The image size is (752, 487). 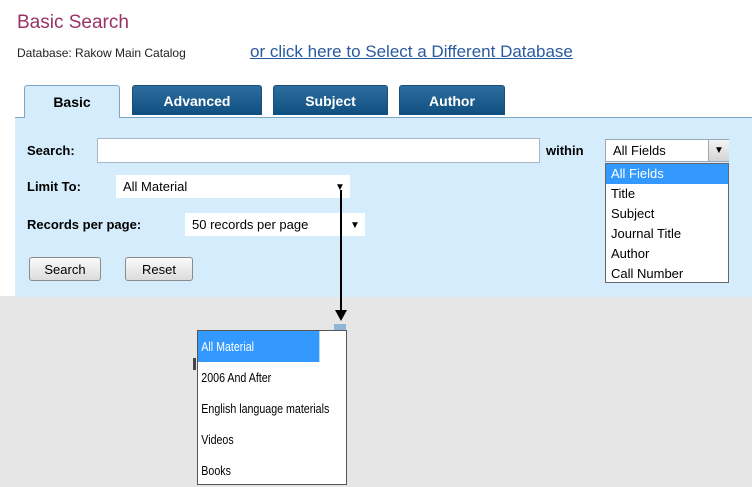 What do you see at coordinates (258, 470) in the screenshot?
I see `limit-option: Books` at bounding box center [258, 470].